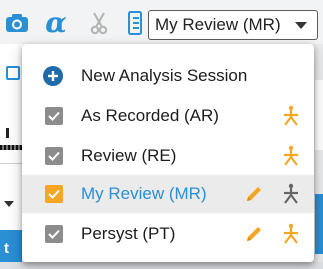 The height and width of the screenshot is (269, 323). I want to click on menu-item-persyst: Persyst (PT), so click(168, 234).